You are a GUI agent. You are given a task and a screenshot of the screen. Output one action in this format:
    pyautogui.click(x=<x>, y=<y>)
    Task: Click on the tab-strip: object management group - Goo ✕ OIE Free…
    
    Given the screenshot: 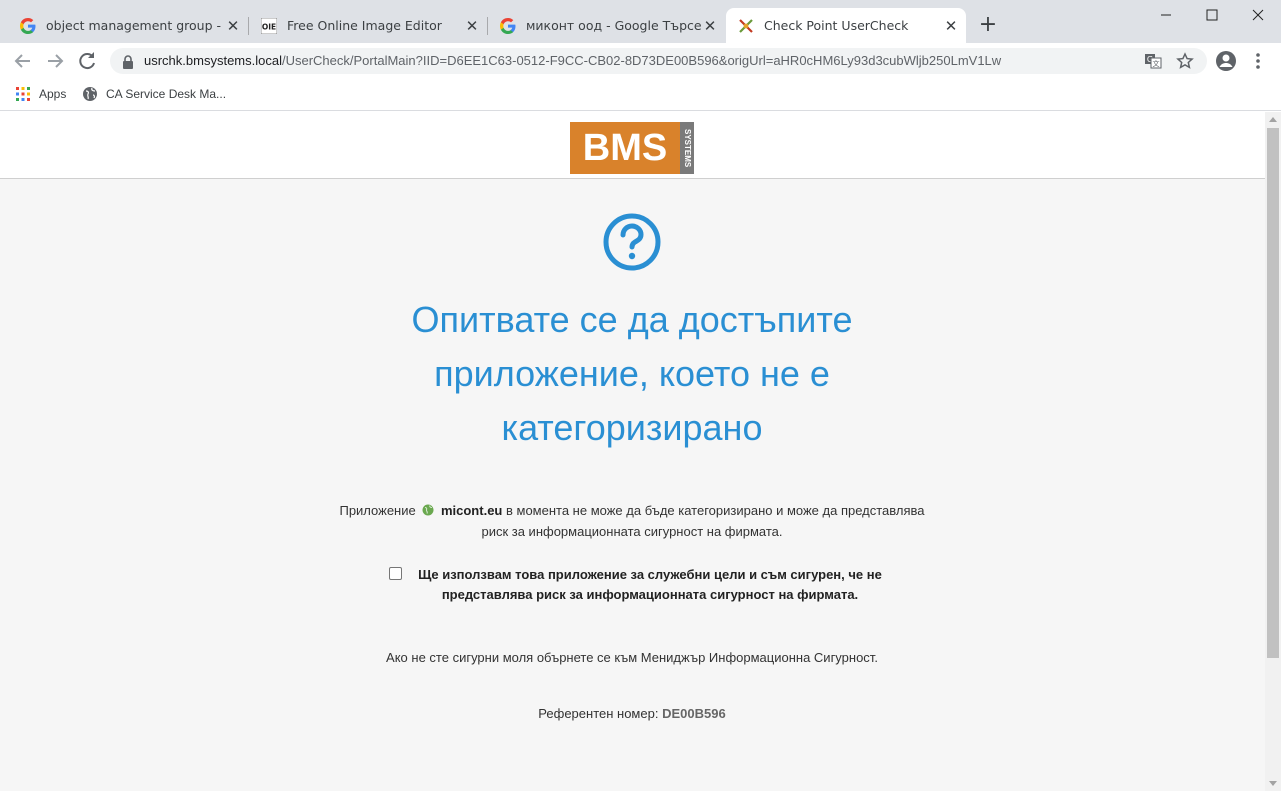 What is the action you would take?
    pyautogui.click(x=640, y=21)
    